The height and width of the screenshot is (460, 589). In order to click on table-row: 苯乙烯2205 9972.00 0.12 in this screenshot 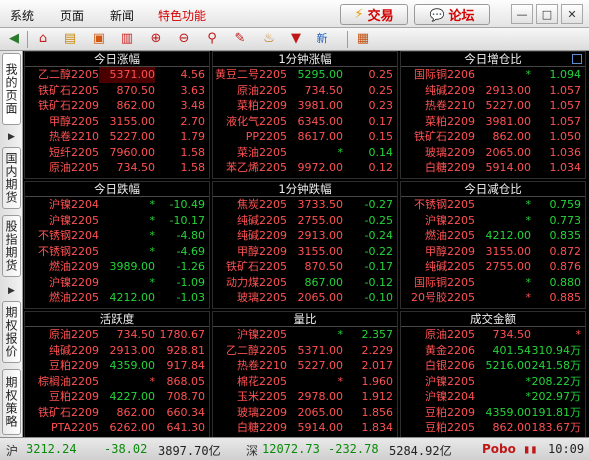, I will do `click(305, 168)`.